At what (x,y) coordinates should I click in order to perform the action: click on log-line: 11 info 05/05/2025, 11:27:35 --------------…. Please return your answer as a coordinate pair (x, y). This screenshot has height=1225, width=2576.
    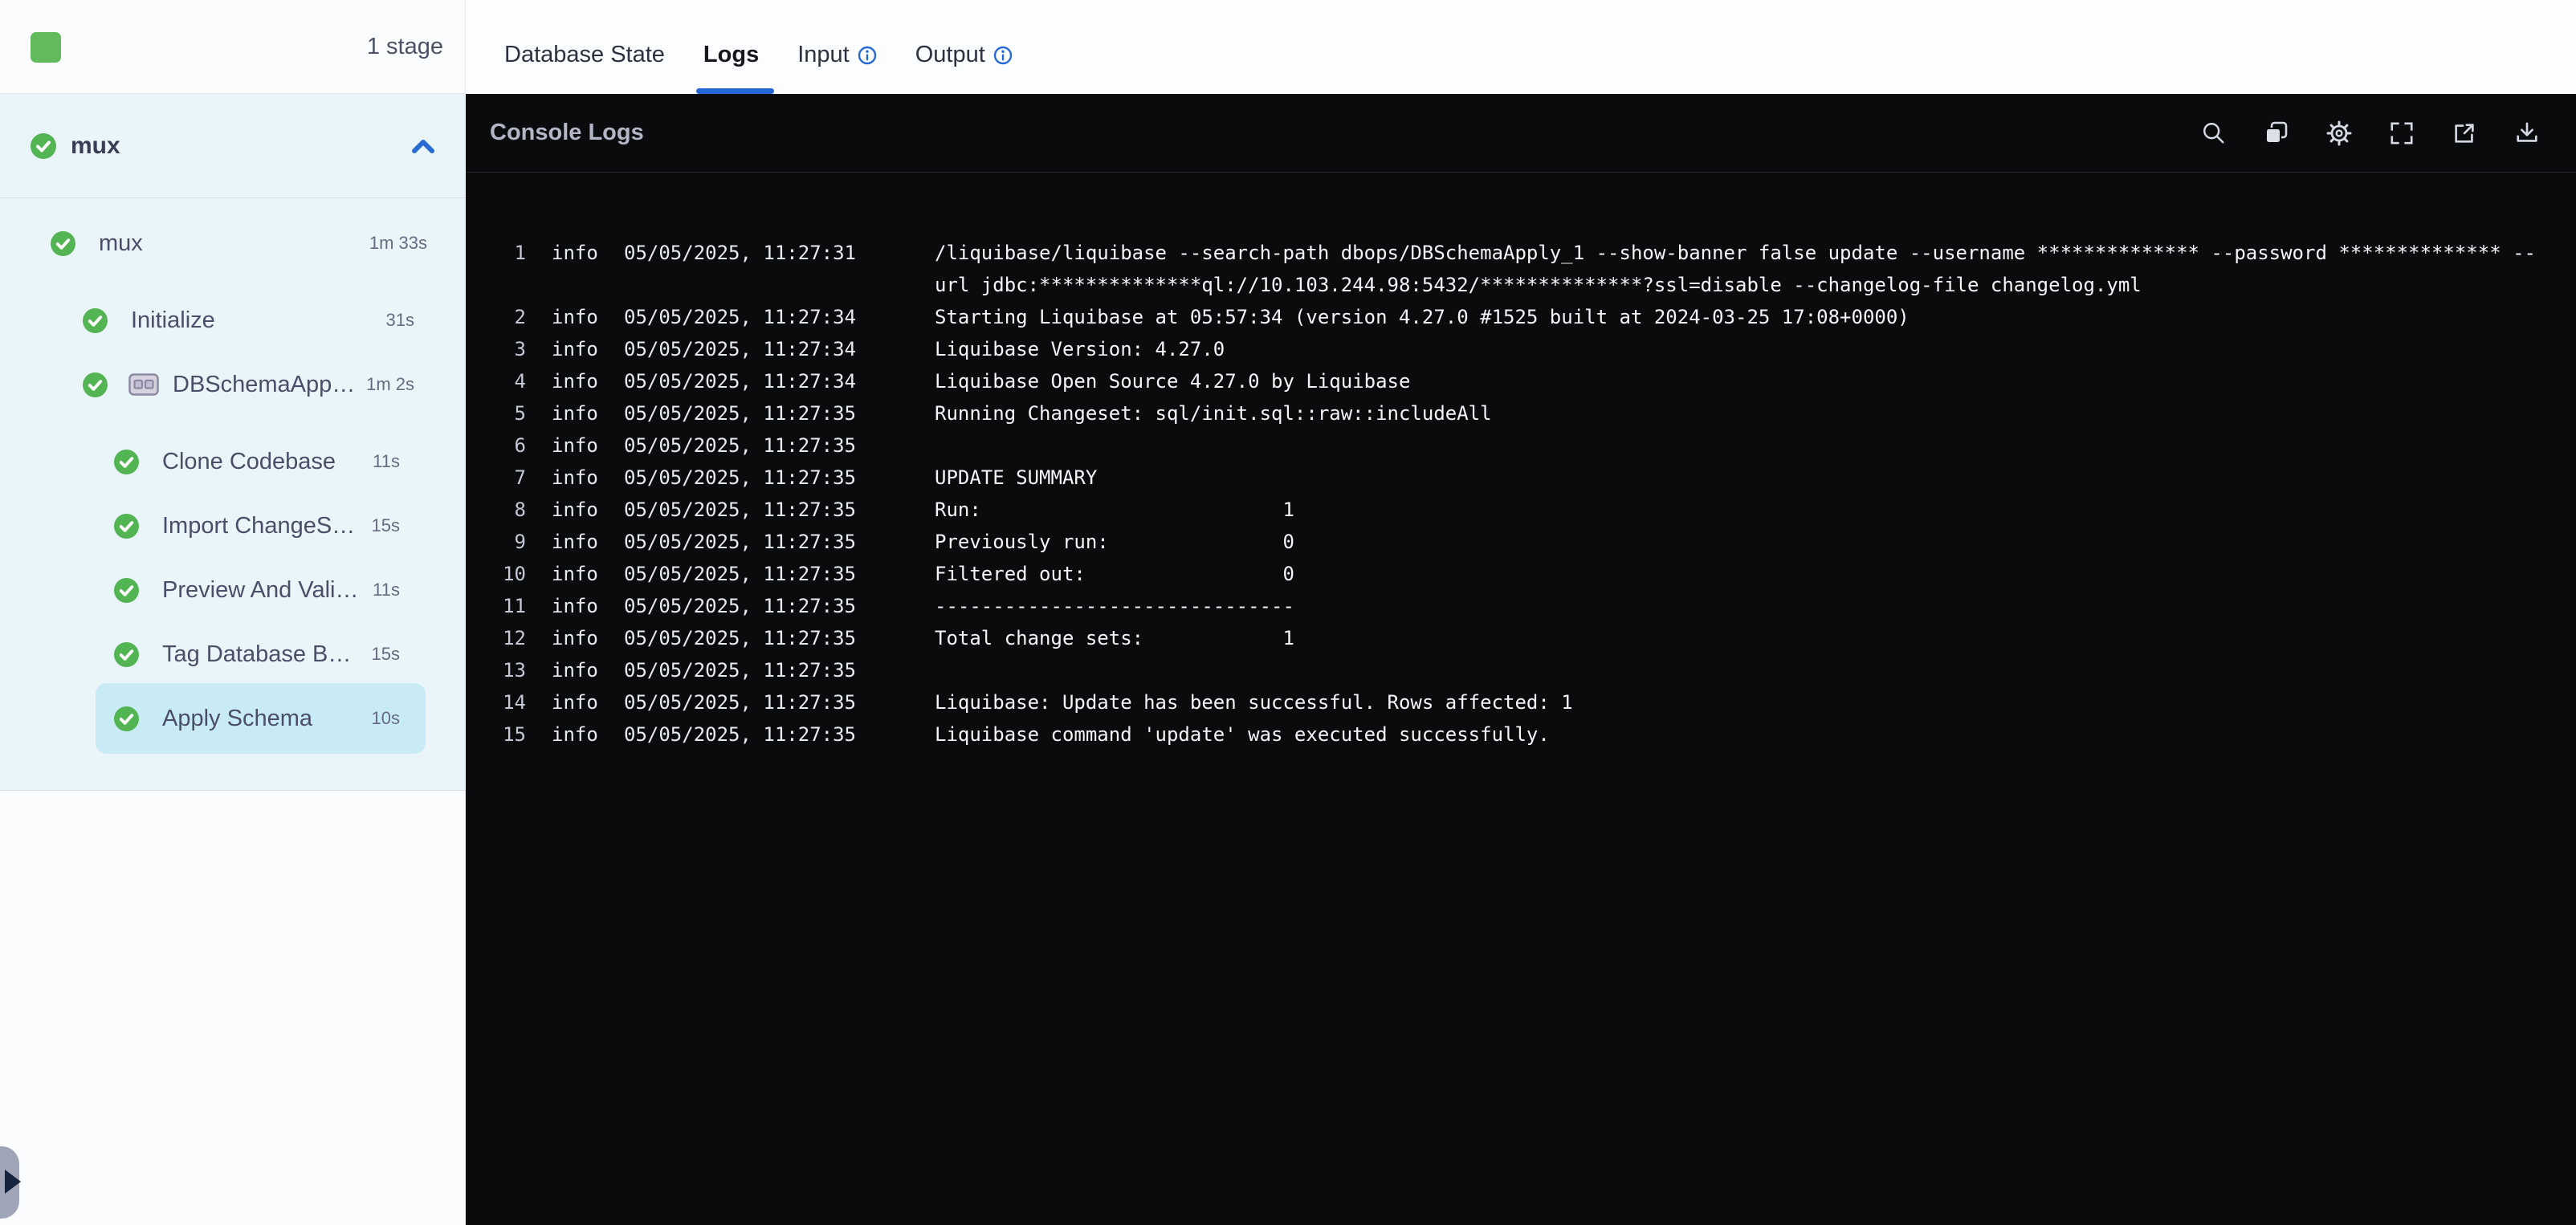
    Looking at the image, I should click on (1529, 606).